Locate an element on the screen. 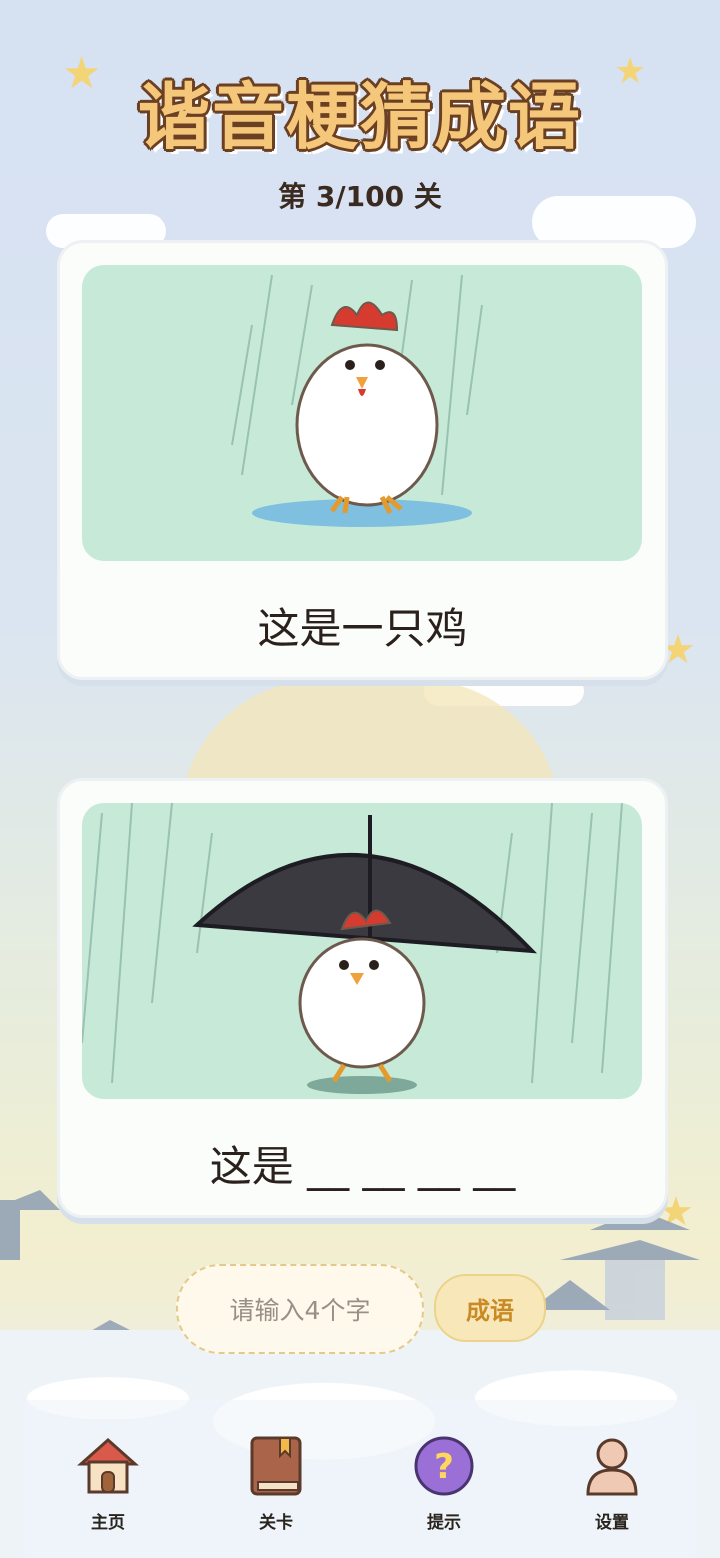 This screenshot has height=1558, width=720. profile-icon is located at coordinates (612, 1466).